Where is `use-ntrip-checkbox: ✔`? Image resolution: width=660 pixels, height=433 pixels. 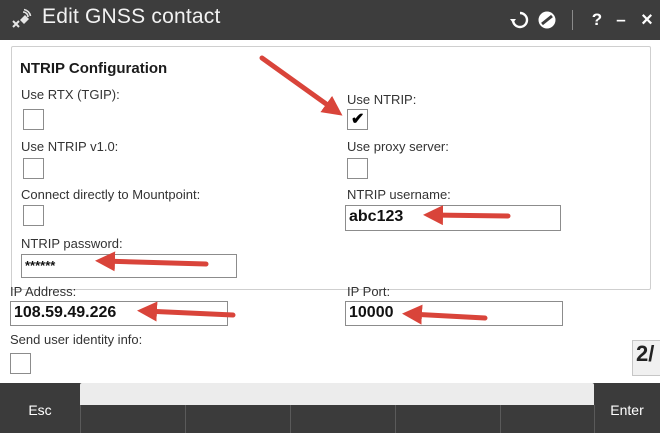
use-ntrip-checkbox: ✔ is located at coordinates (357, 119).